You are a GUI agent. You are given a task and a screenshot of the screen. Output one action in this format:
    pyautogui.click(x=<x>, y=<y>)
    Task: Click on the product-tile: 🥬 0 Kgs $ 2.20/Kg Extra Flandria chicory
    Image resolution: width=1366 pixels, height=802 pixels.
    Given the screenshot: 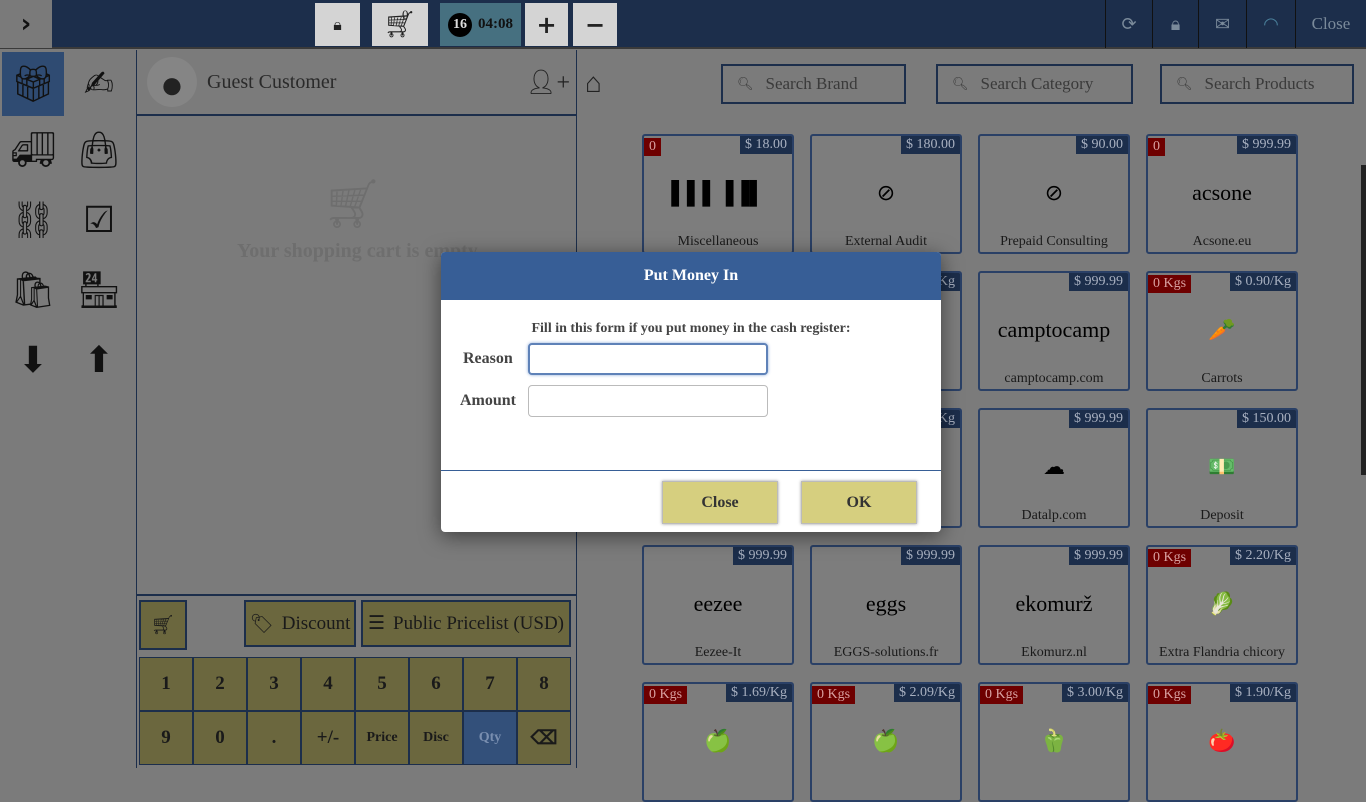 What is the action you would take?
    pyautogui.click(x=1222, y=605)
    